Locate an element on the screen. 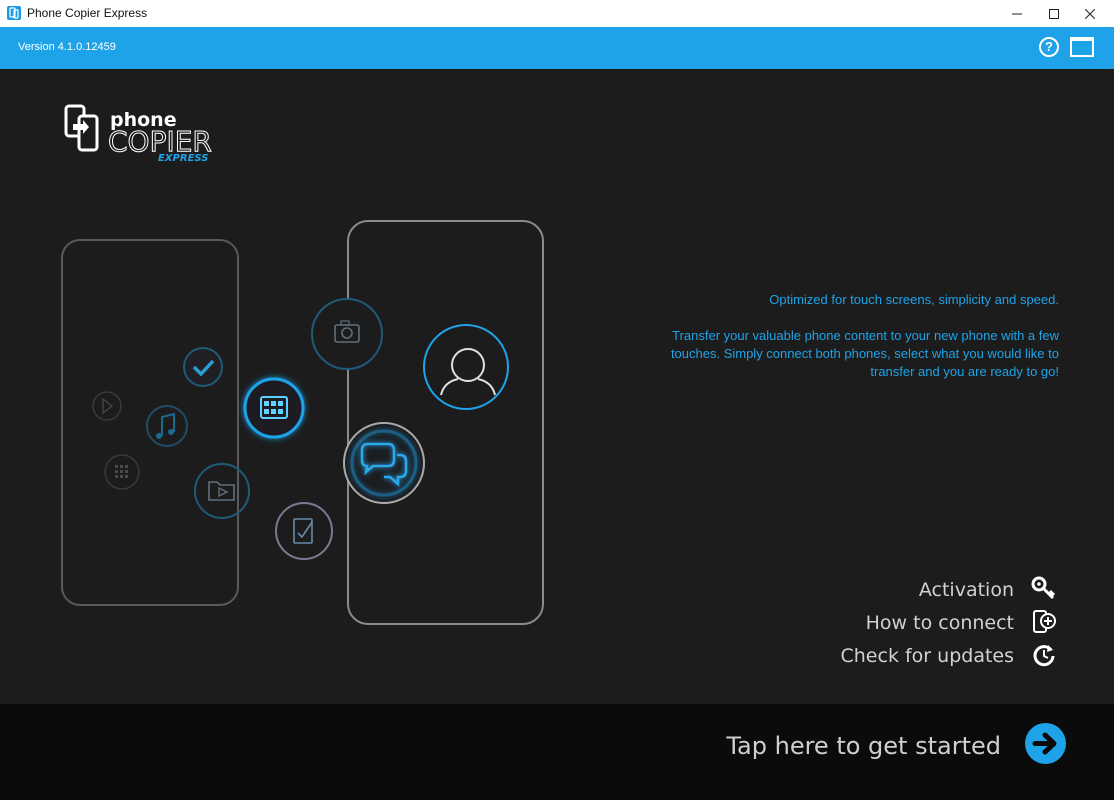  old-phone-outline is located at coordinates (150, 422).